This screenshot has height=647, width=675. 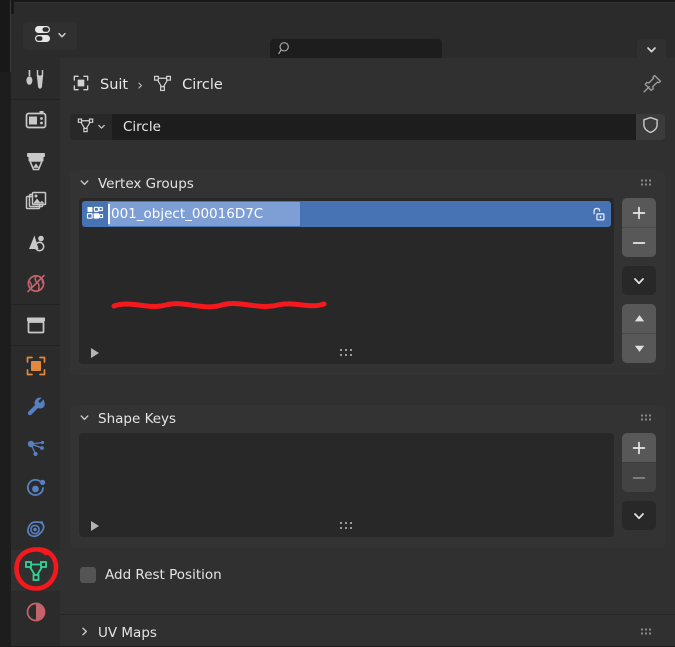 I want to click on add-rest-position-checkbox: Add Rest Position, so click(x=151, y=575).